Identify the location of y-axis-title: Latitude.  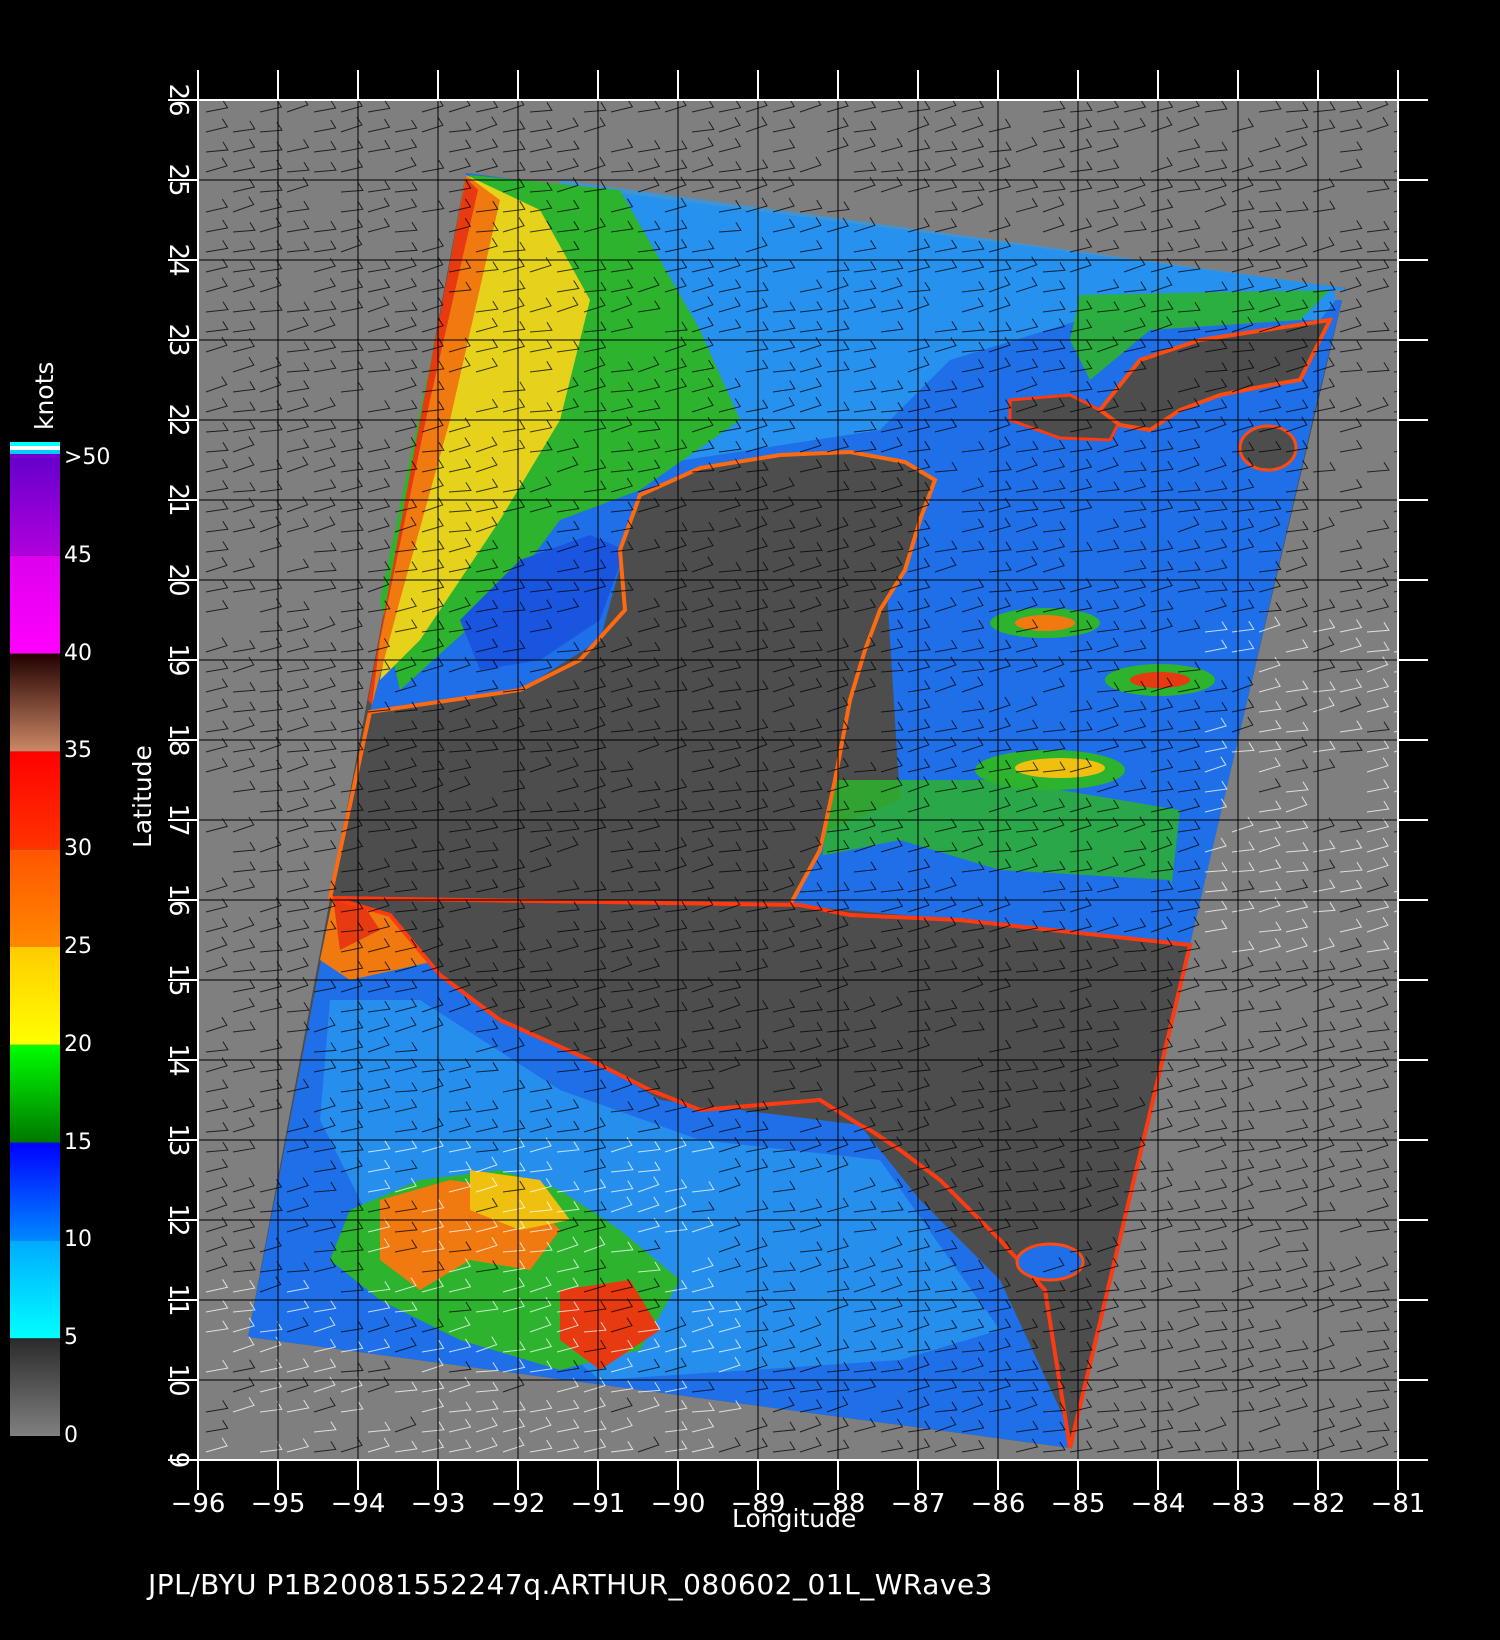
(142, 796).